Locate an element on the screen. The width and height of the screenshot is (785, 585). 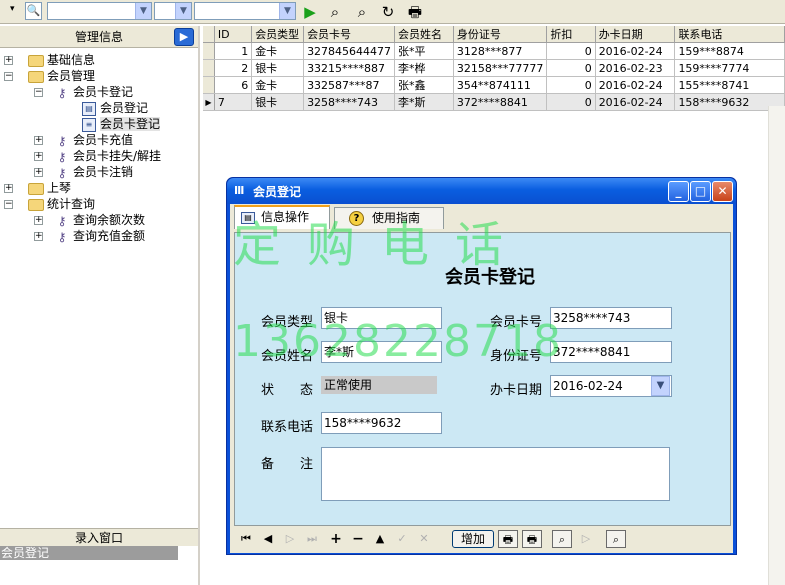
refresh-icon: ↻ is located at coordinates (388, 12).